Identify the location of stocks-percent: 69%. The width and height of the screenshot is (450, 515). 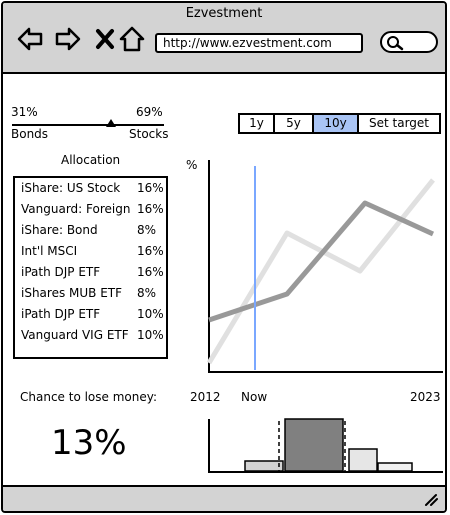
(149, 112).